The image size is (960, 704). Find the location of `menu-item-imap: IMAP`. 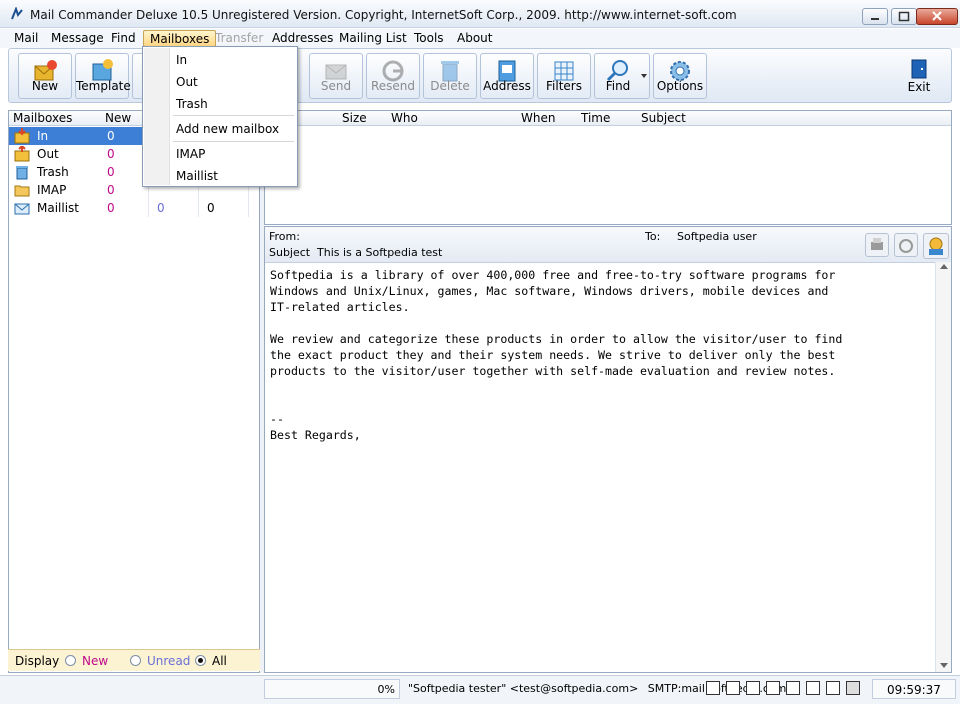

menu-item-imap: IMAP is located at coordinates (190, 154).